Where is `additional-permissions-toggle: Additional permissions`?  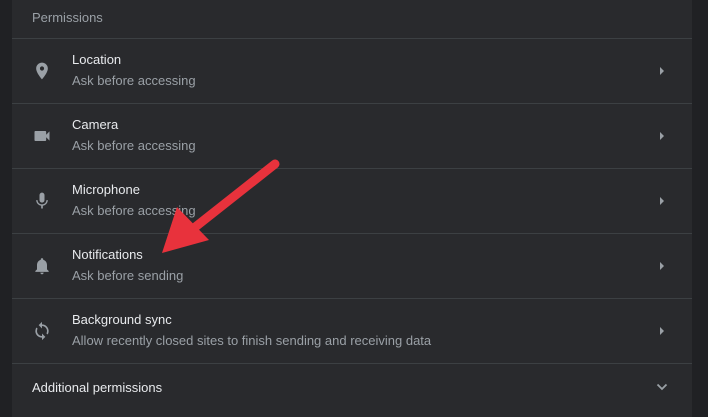 additional-permissions-toggle: Additional permissions is located at coordinates (352, 387).